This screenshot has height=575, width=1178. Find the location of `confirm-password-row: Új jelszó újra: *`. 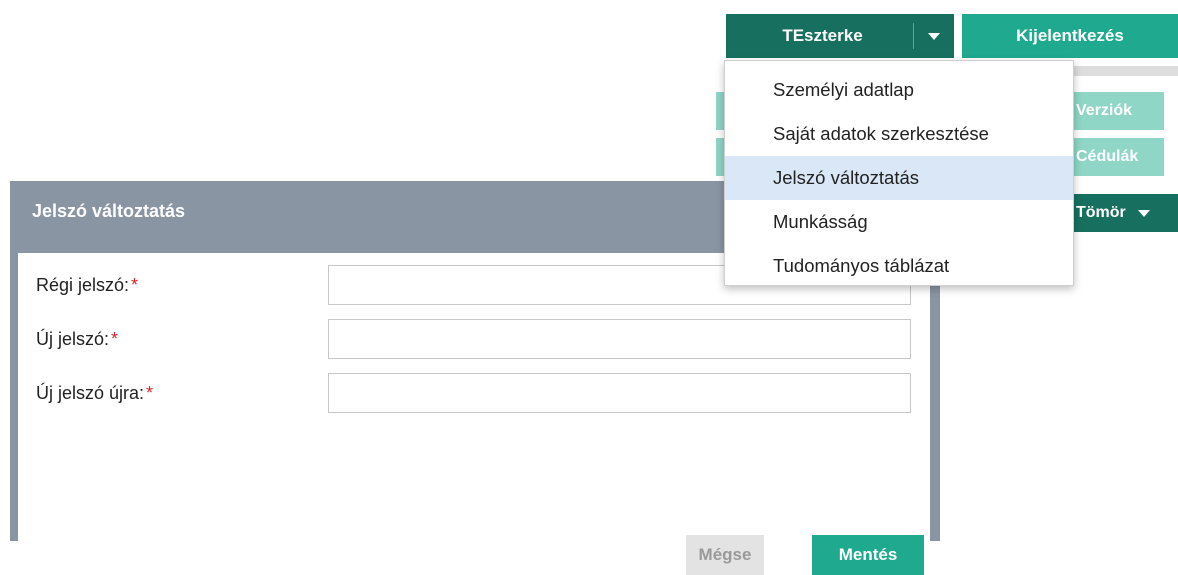

confirm-password-row: Új jelszó újra: * is located at coordinates (474, 394).